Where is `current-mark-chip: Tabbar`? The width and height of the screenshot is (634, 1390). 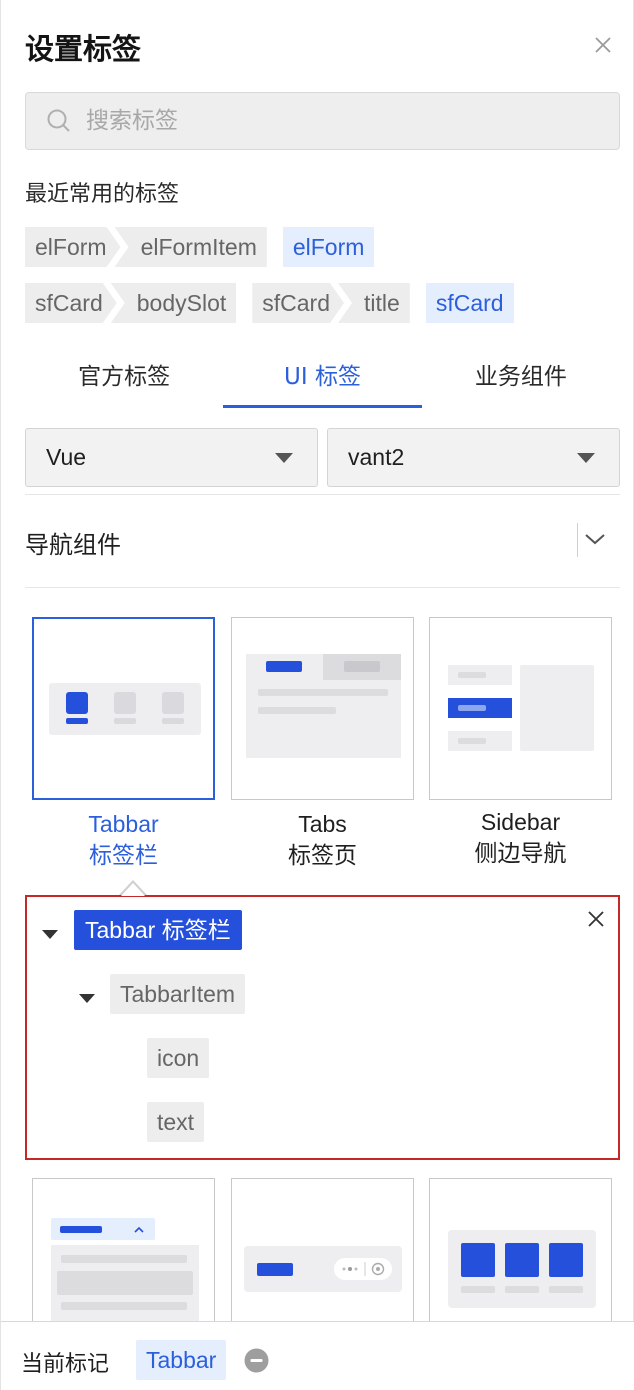 current-mark-chip: Tabbar is located at coordinates (181, 1360).